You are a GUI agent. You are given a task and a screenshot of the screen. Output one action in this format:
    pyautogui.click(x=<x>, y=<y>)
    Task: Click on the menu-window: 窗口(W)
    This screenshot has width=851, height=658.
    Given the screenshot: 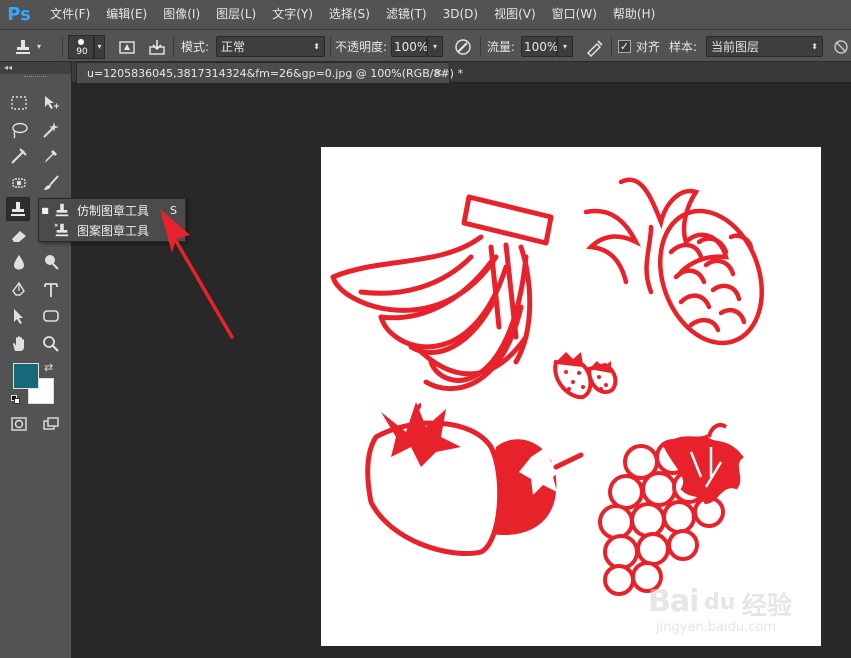 What is the action you would take?
    pyautogui.click(x=574, y=14)
    